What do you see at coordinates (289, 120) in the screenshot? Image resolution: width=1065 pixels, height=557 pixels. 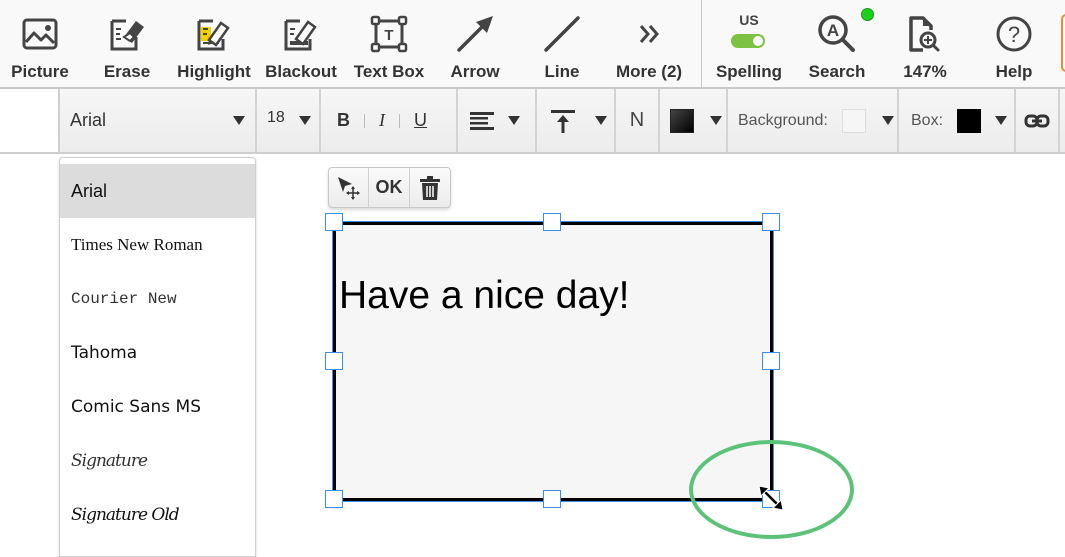 I see `font-size-select: 18` at bounding box center [289, 120].